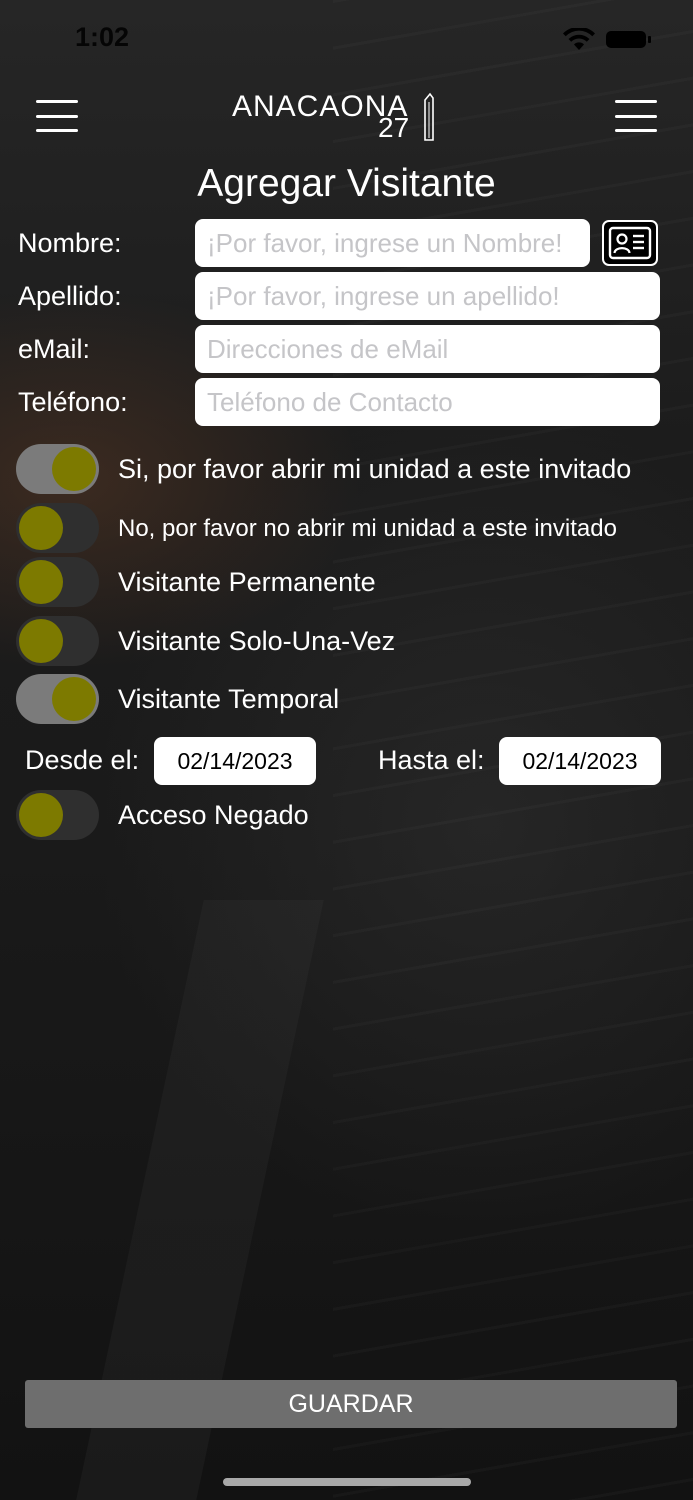  What do you see at coordinates (57, 116) in the screenshot?
I see `menu-left-button` at bounding box center [57, 116].